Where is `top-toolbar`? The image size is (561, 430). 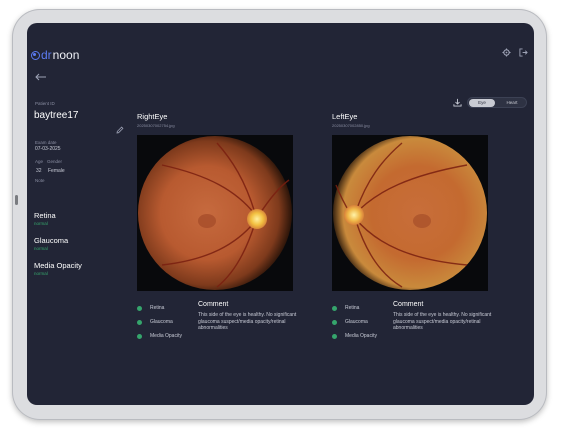 top-toolbar is located at coordinates (515, 52).